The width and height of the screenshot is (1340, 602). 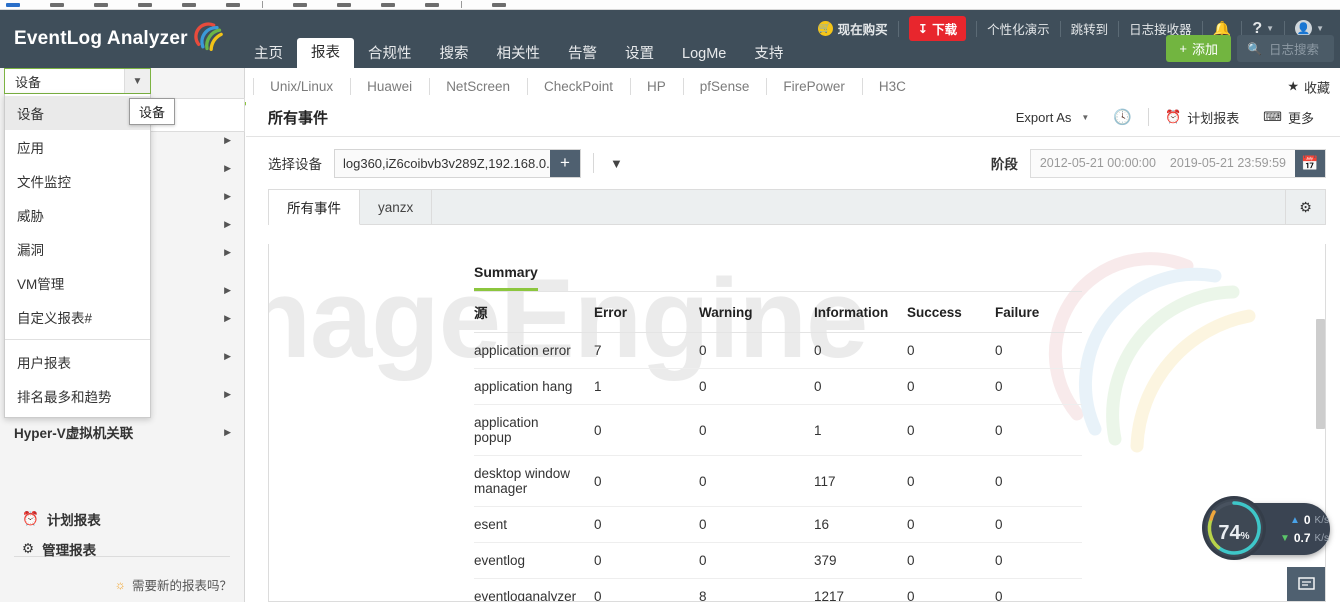 What do you see at coordinates (860, 312) in the screenshot?
I see `column-header-information: Information` at bounding box center [860, 312].